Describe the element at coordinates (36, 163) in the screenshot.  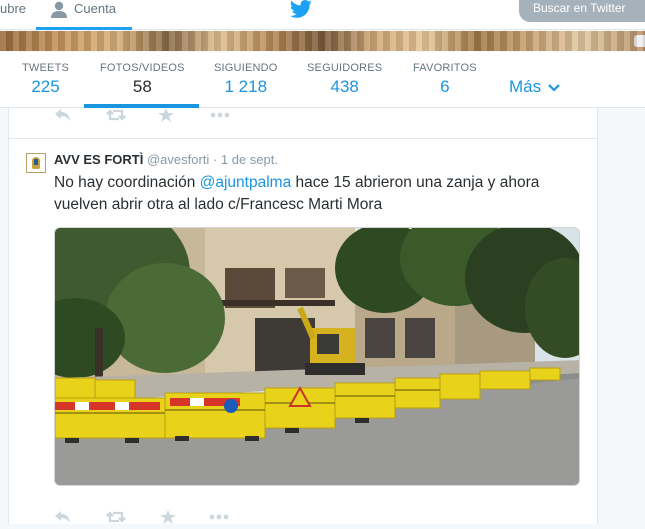
I see `avatar` at that location.